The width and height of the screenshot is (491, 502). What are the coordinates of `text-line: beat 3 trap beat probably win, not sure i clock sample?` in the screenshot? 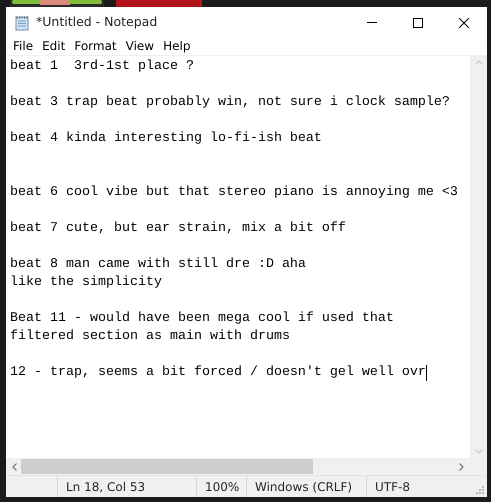 It's located at (230, 103).